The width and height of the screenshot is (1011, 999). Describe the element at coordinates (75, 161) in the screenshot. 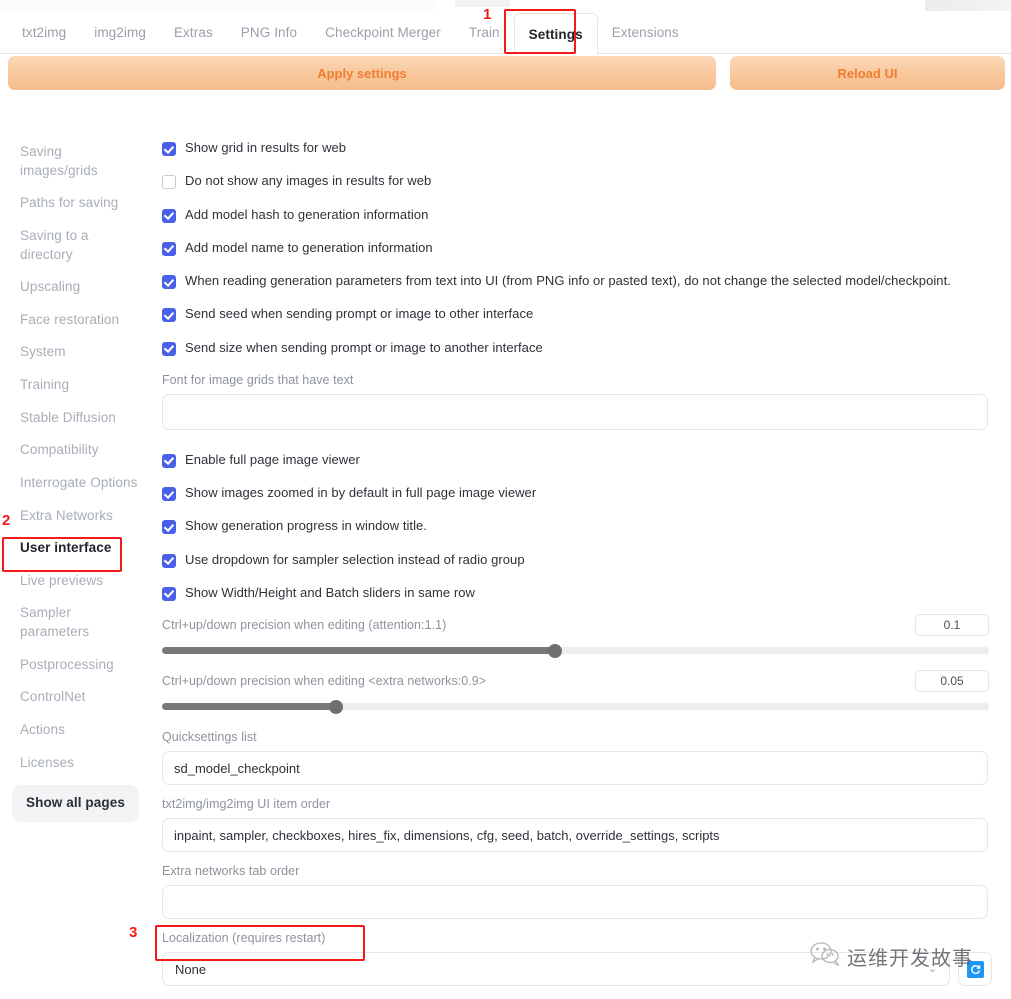

I see `sidebar-item-saving-images-grids: Saving images/grids` at that location.